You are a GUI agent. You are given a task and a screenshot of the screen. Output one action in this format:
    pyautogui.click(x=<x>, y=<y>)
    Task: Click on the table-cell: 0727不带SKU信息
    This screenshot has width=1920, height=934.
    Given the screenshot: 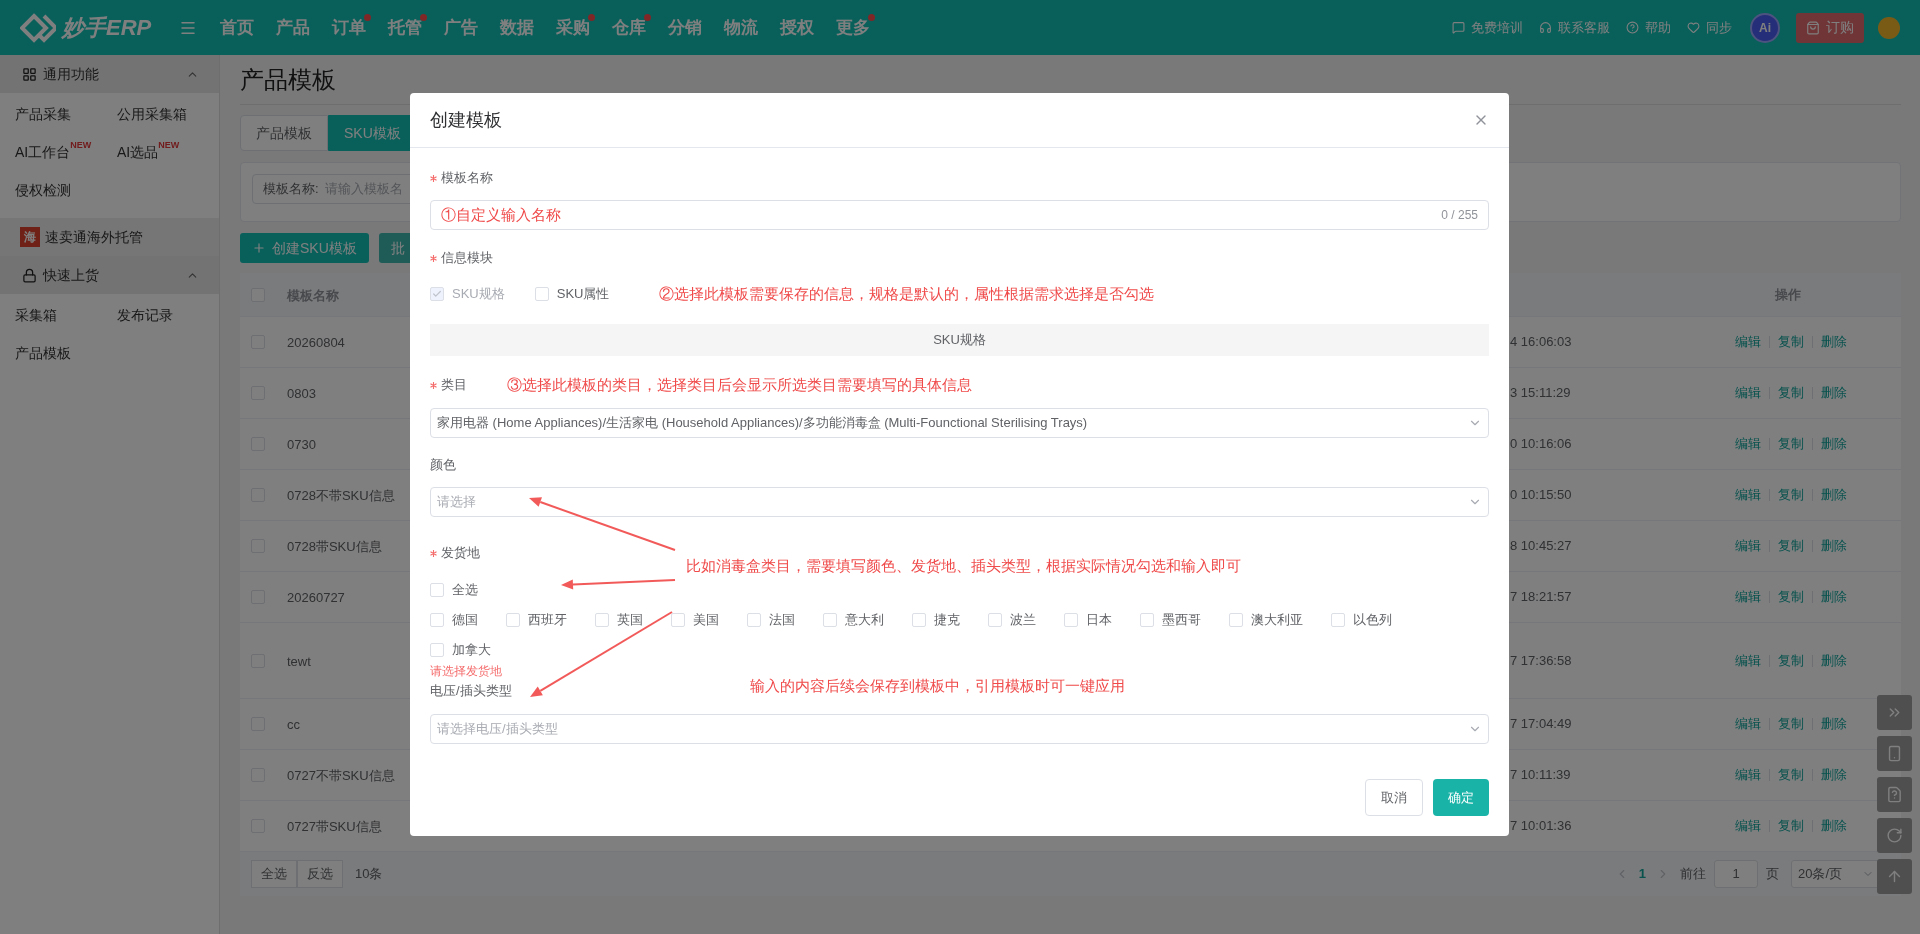 What is the action you would take?
    pyautogui.click(x=341, y=775)
    